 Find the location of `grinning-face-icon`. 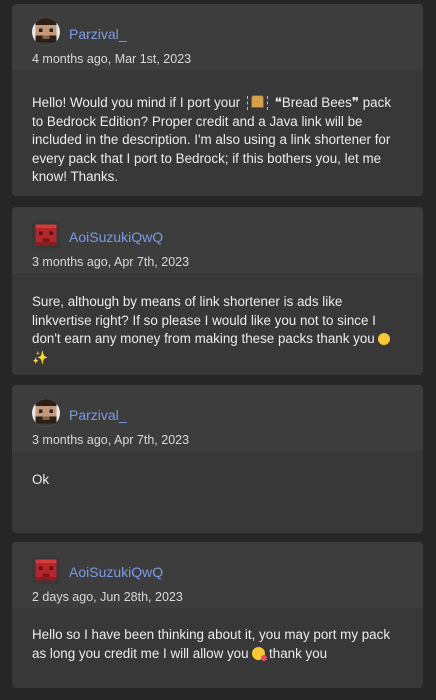

grinning-face-icon is located at coordinates (384, 339).